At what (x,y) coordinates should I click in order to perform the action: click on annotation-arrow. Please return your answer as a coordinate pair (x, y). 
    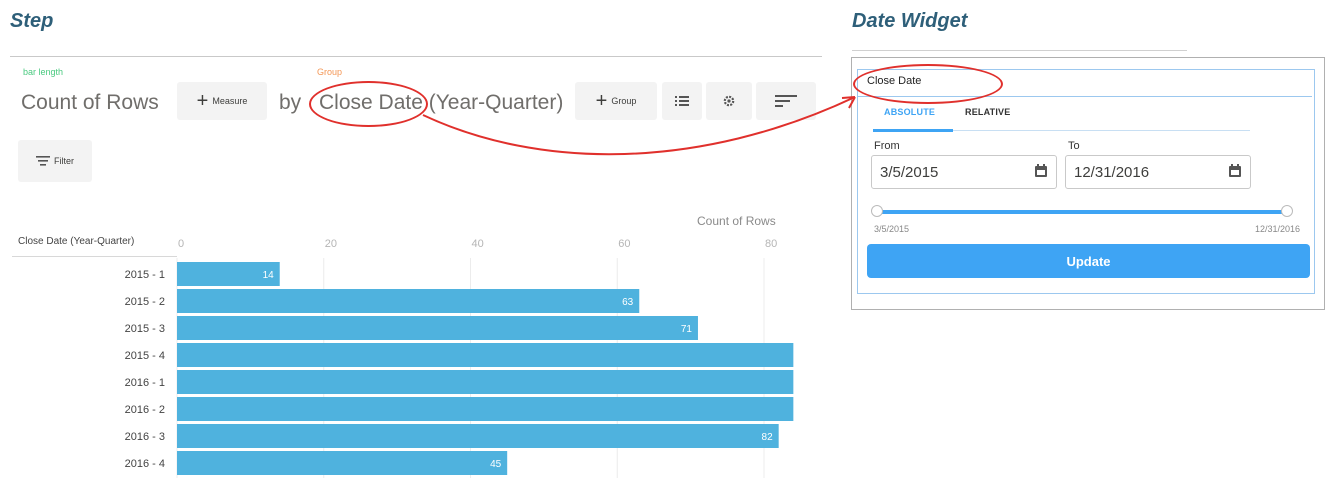
    Looking at the image, I should click on (639, 126).